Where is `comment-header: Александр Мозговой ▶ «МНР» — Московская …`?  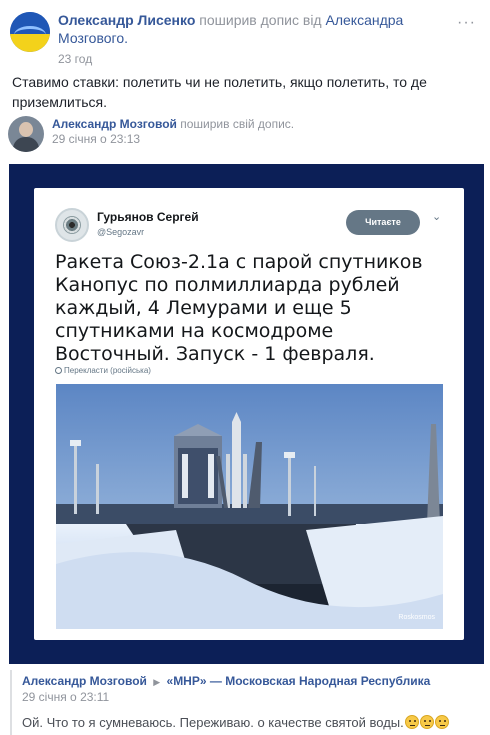
comment-header: Александр Мозговой ▶ «МНР» — Московская … is located at coordinates (226, 681).